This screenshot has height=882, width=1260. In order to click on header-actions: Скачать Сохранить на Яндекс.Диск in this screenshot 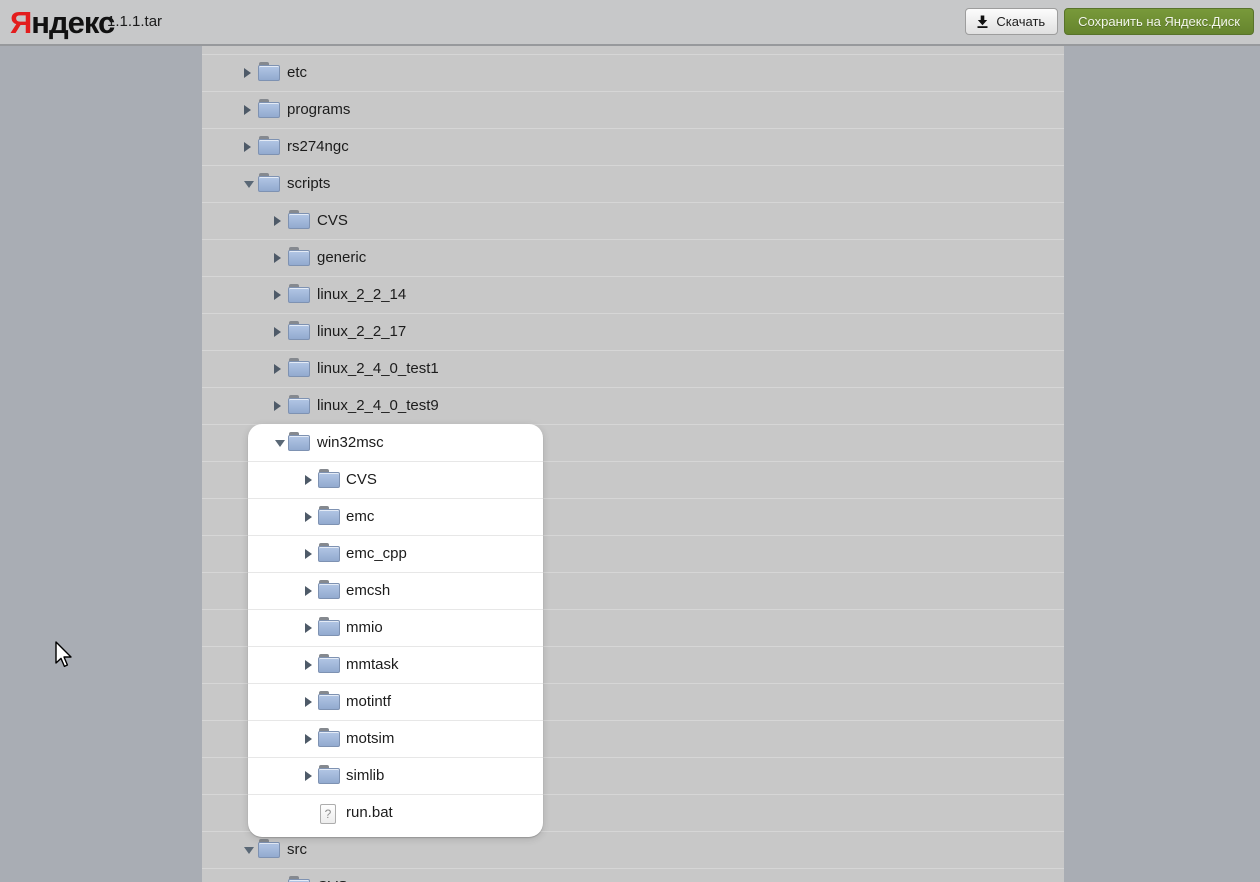, I will do `click(1109, 21)`.